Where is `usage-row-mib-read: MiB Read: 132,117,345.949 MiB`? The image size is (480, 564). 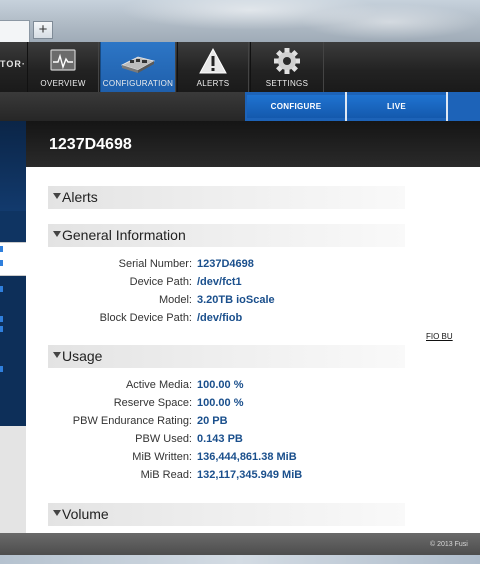
usage-row-mib-read: MiB Read: 132,117,345.949 MiB is located at coordinates (216, 475).